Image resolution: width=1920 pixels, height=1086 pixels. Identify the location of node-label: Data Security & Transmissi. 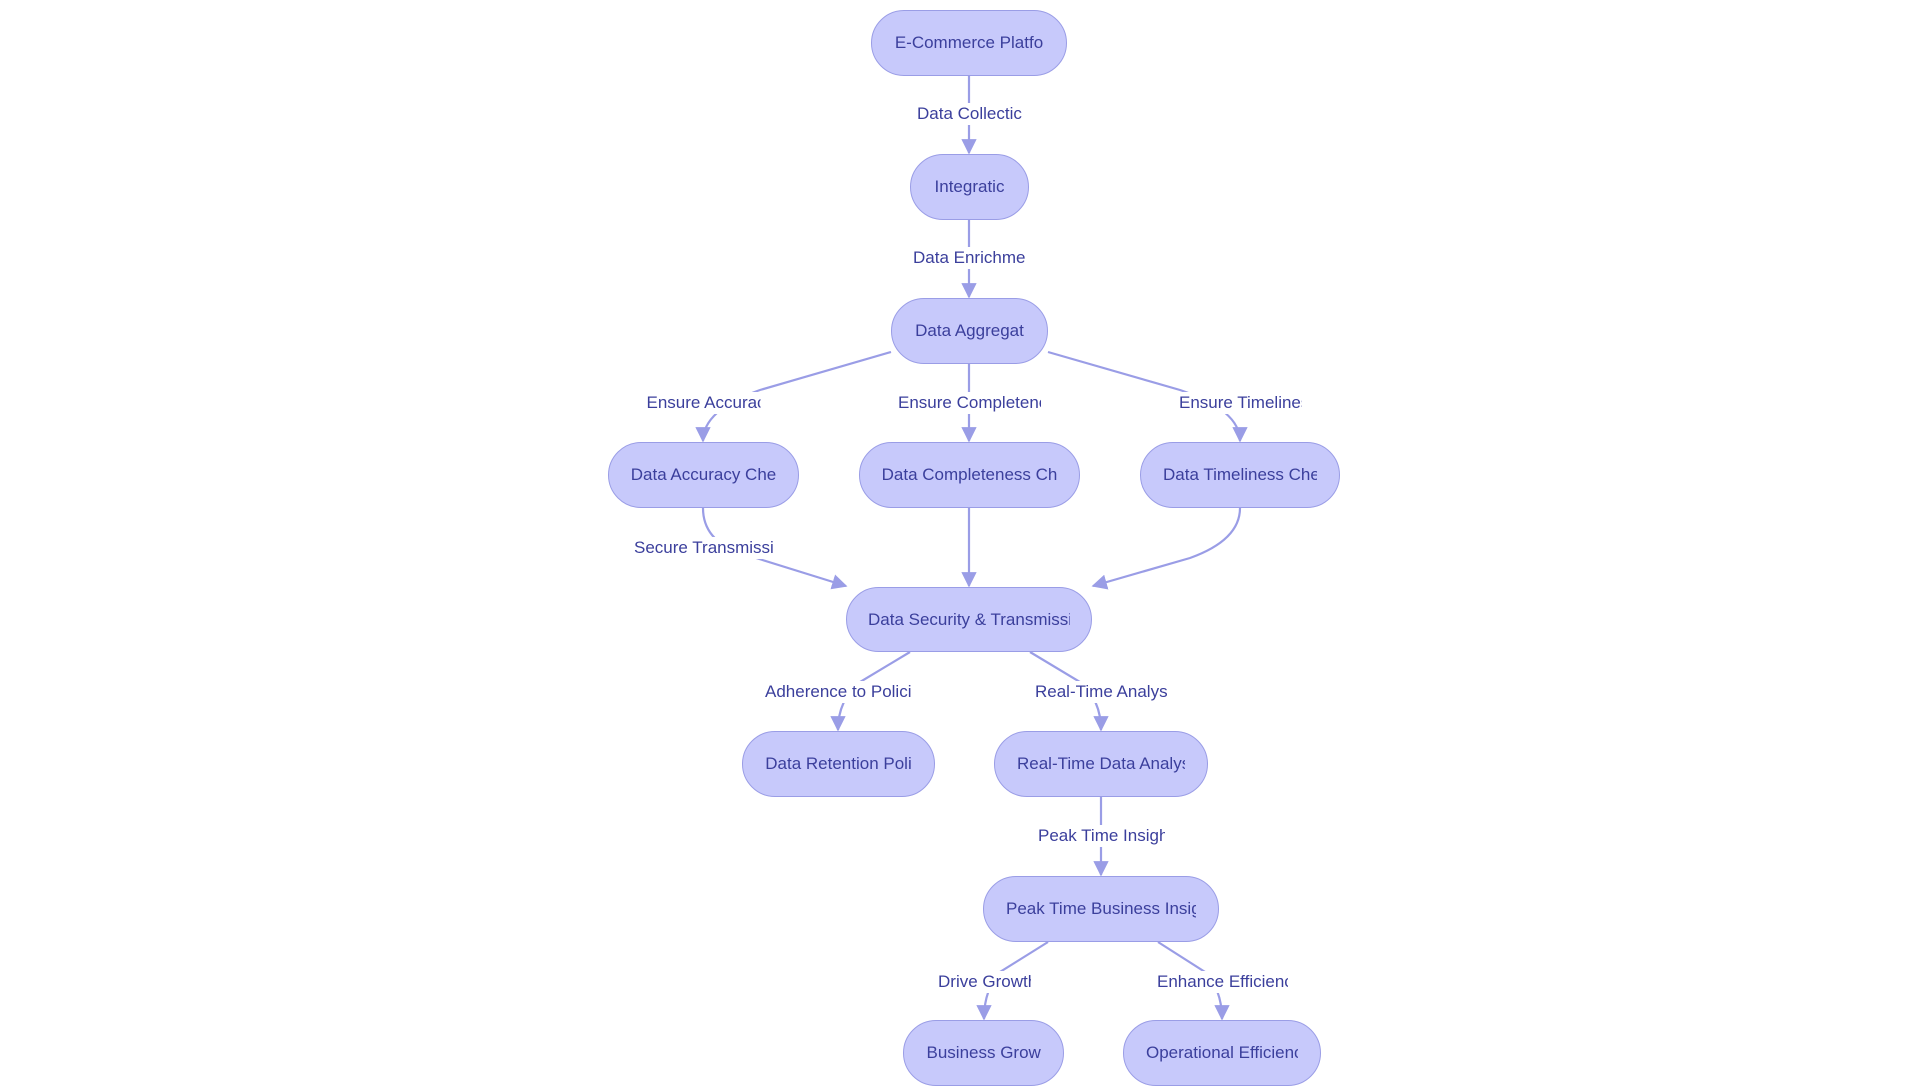
(969, 619).